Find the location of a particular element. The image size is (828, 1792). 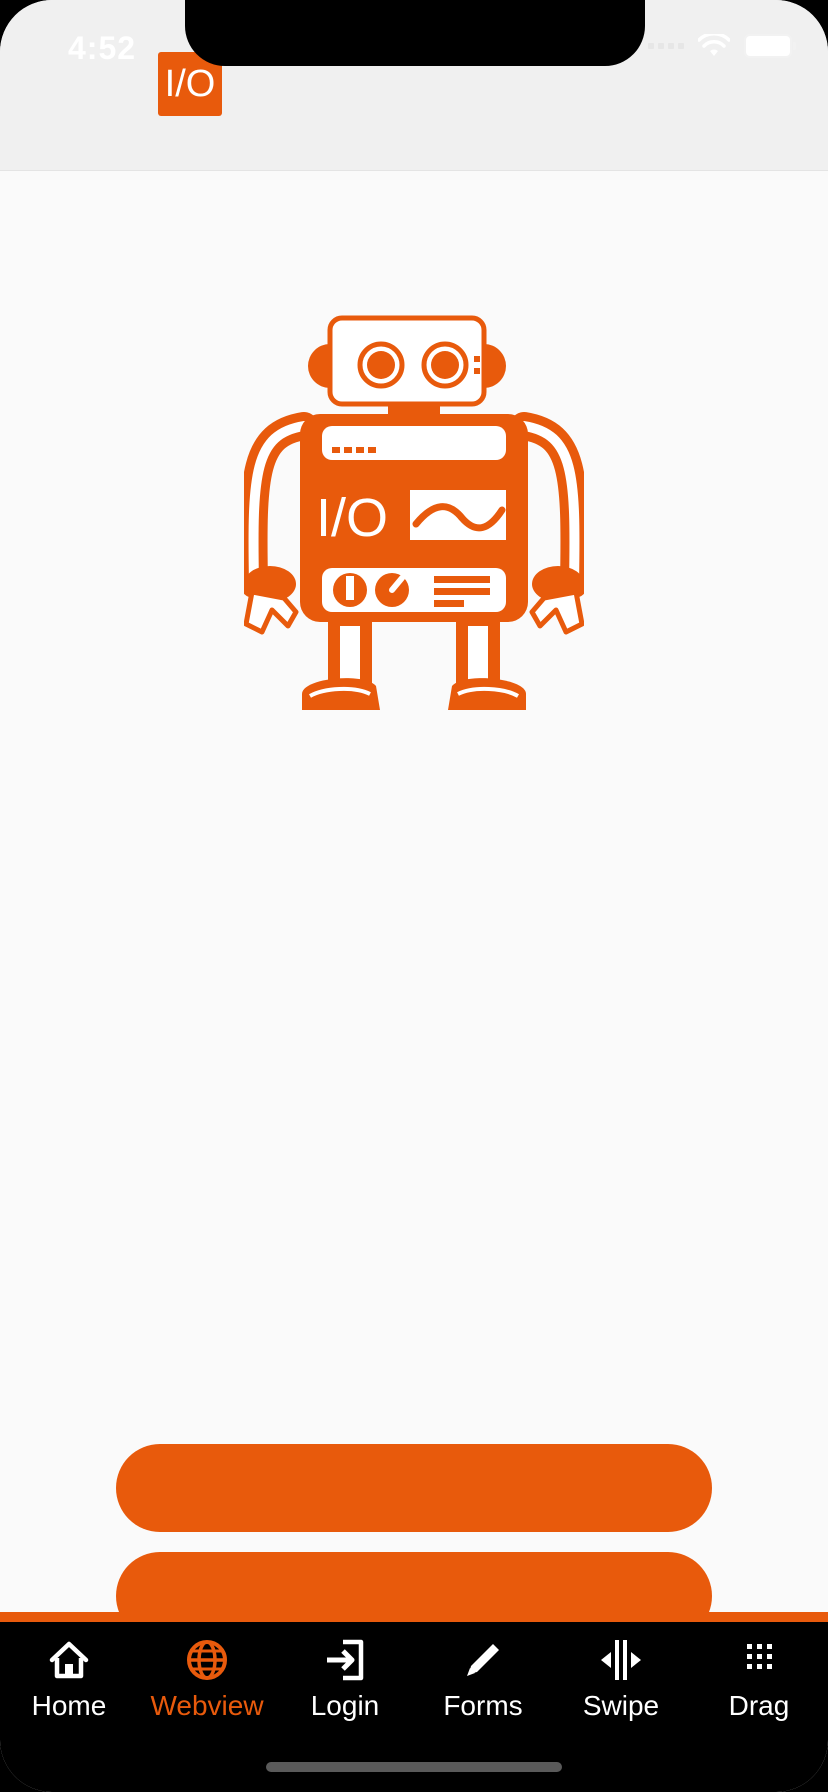

tab-swipe: Swipe is located at coordinates (621, 1677).